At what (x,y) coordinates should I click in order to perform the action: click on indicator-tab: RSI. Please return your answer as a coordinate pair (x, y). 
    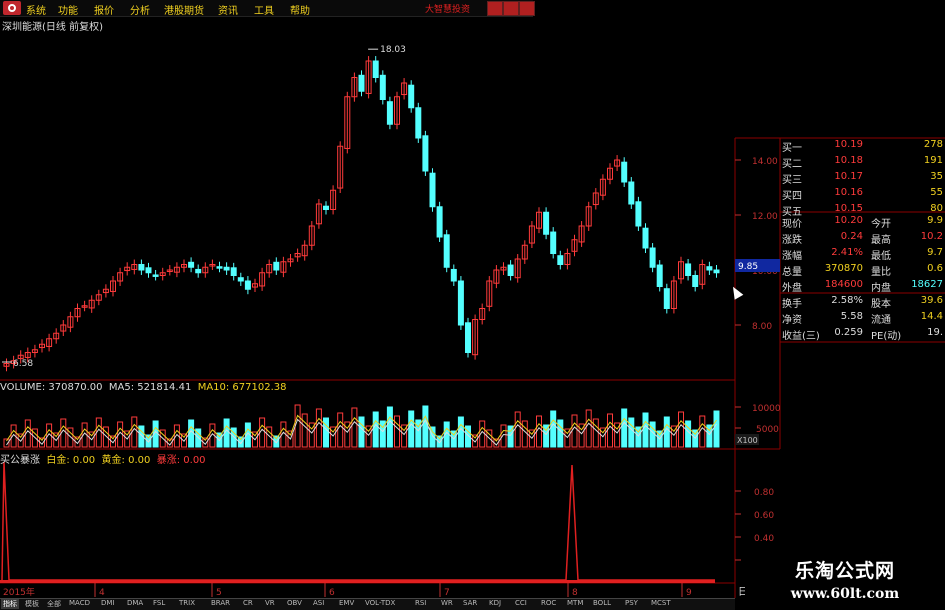
    Looking at the image, I should click on (420, 603).